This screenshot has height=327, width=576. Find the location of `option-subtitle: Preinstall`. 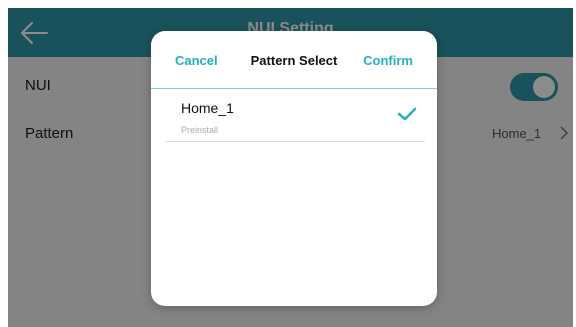

option-subtitle: Preinstall is located at coordinates (200, 130).